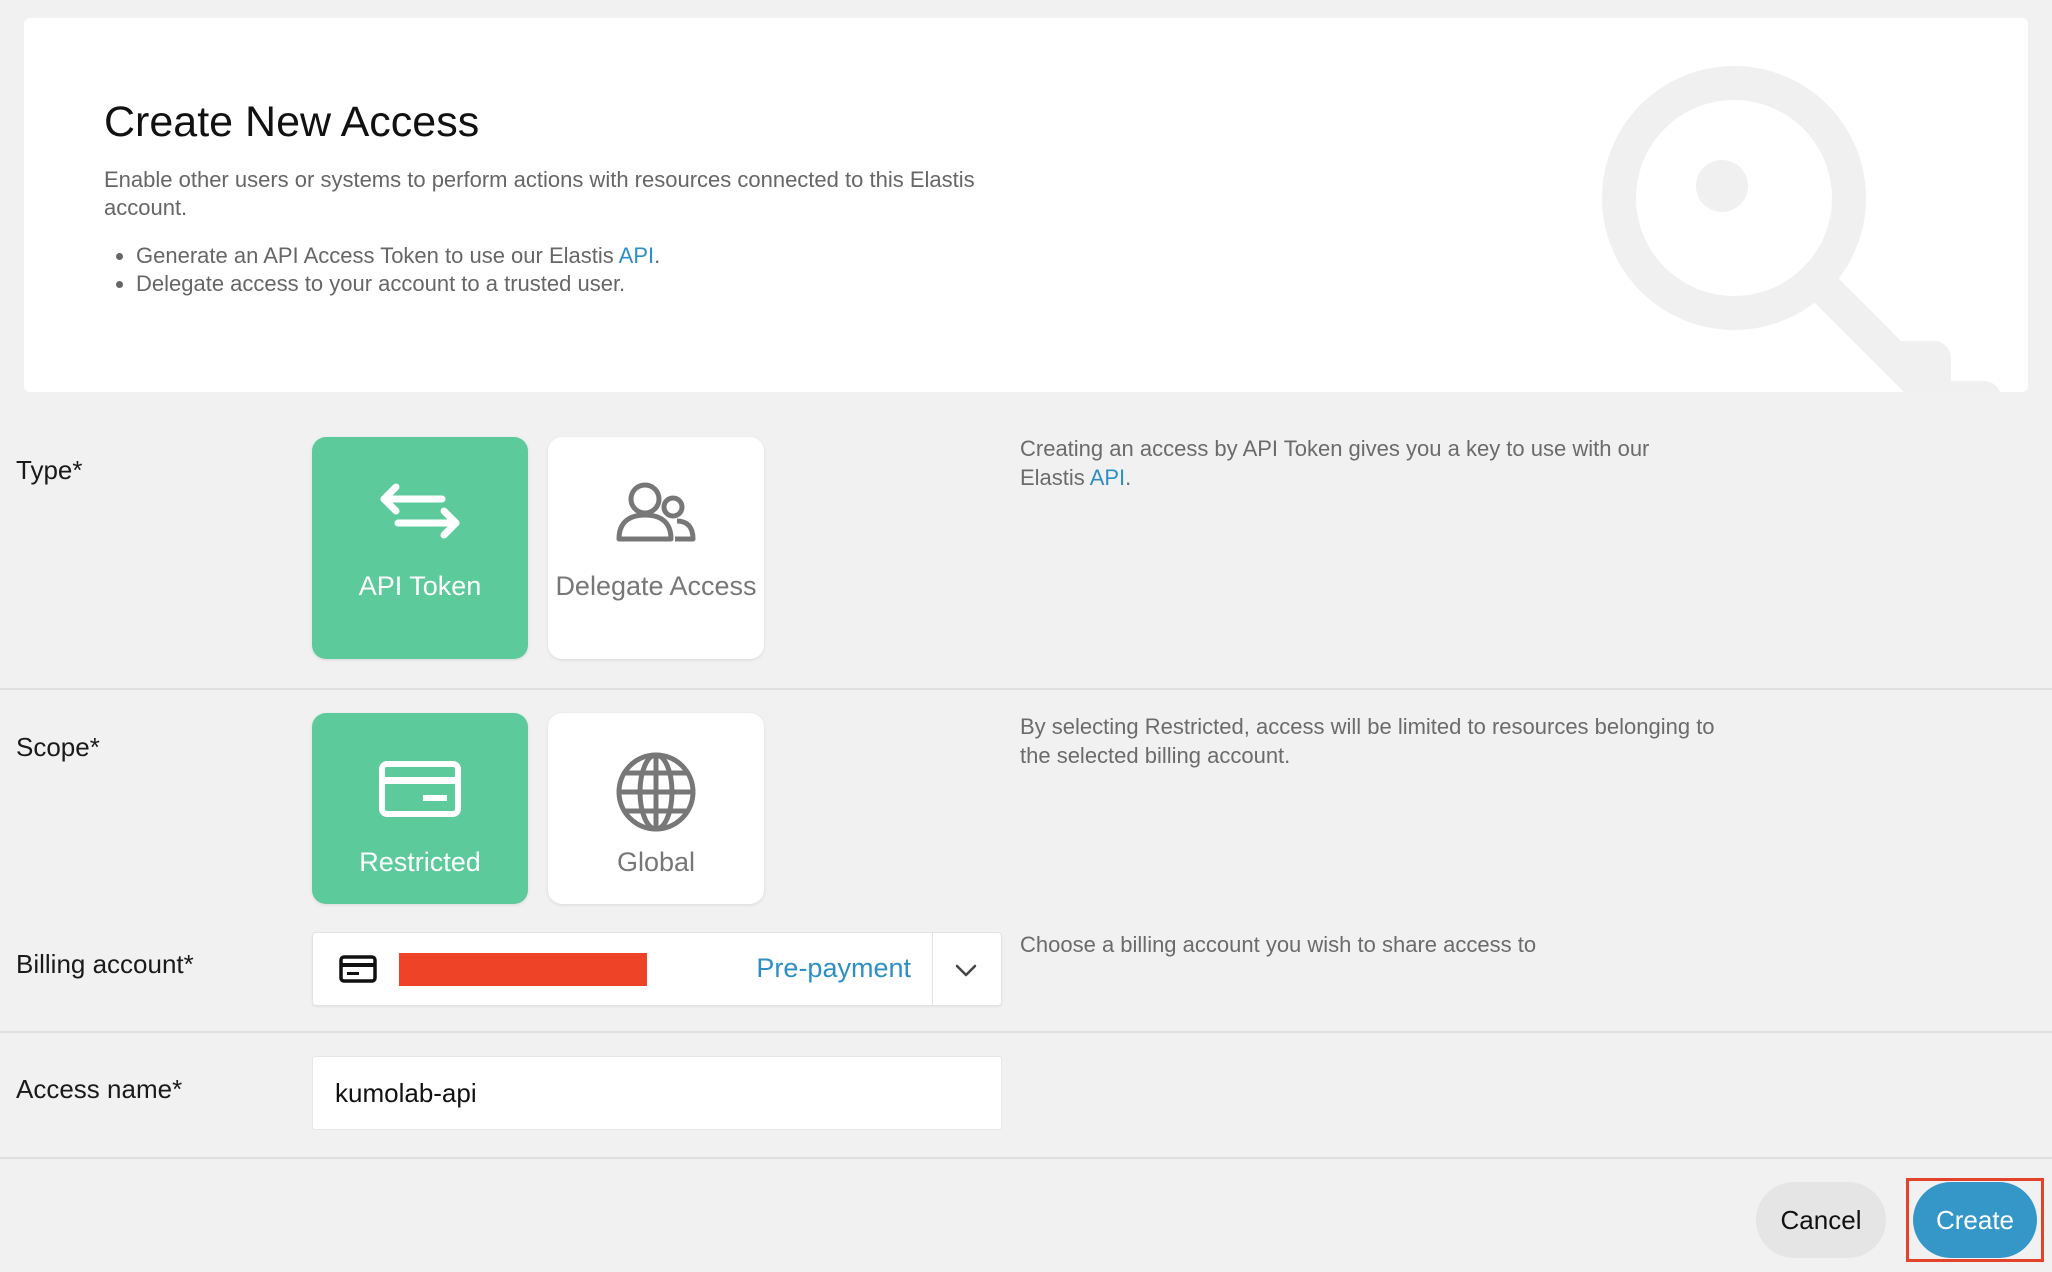  Describe the element at coordinates (523, 969) in the screenshot. I see `redacted-account-name` at that location.